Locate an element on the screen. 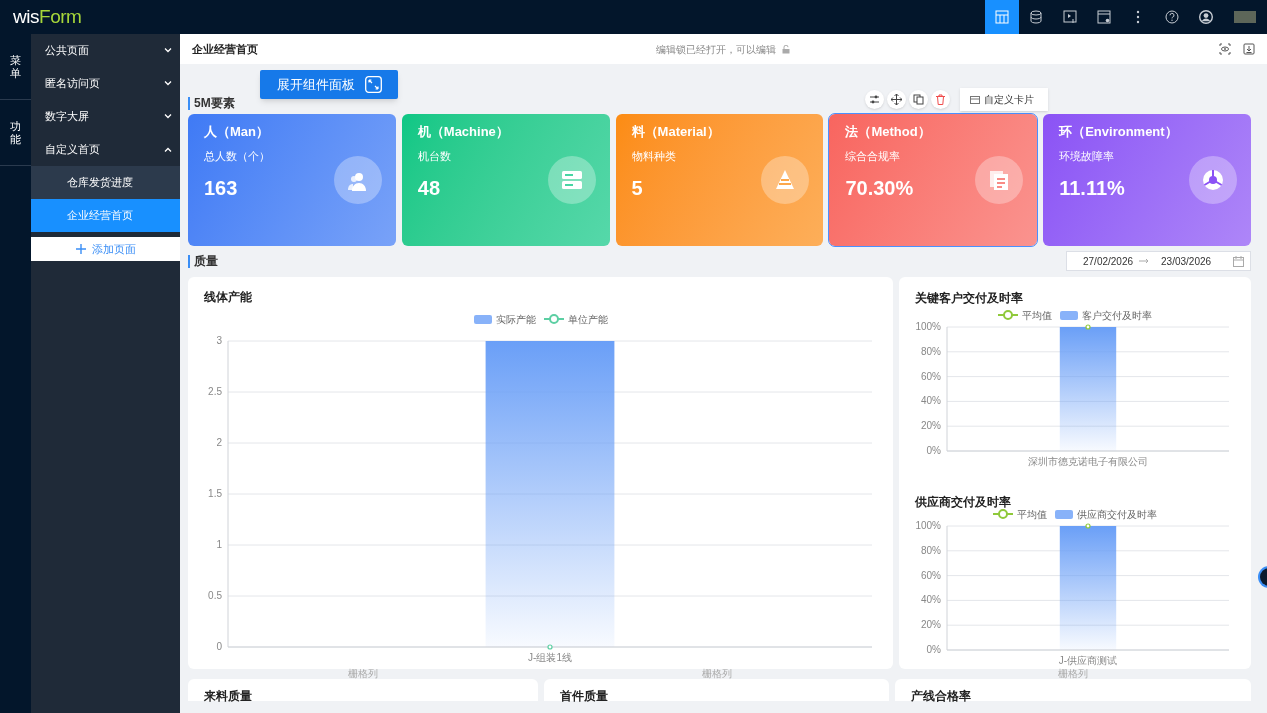 The width and height of the screenshot is (1267, 713). axis-category-label: J-组装1线 is located at coordinates (550, 657).